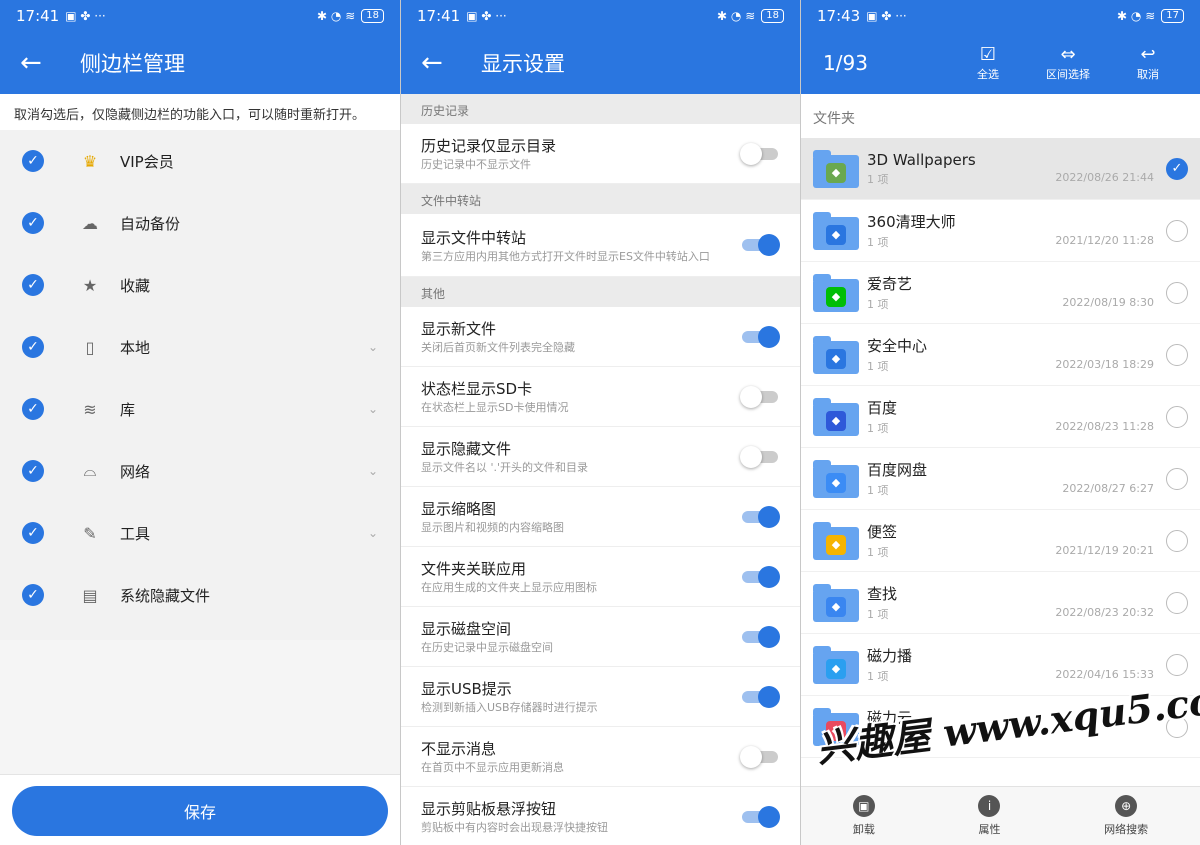  I want to click on folder-name: 磁力播, so click(890, 656).